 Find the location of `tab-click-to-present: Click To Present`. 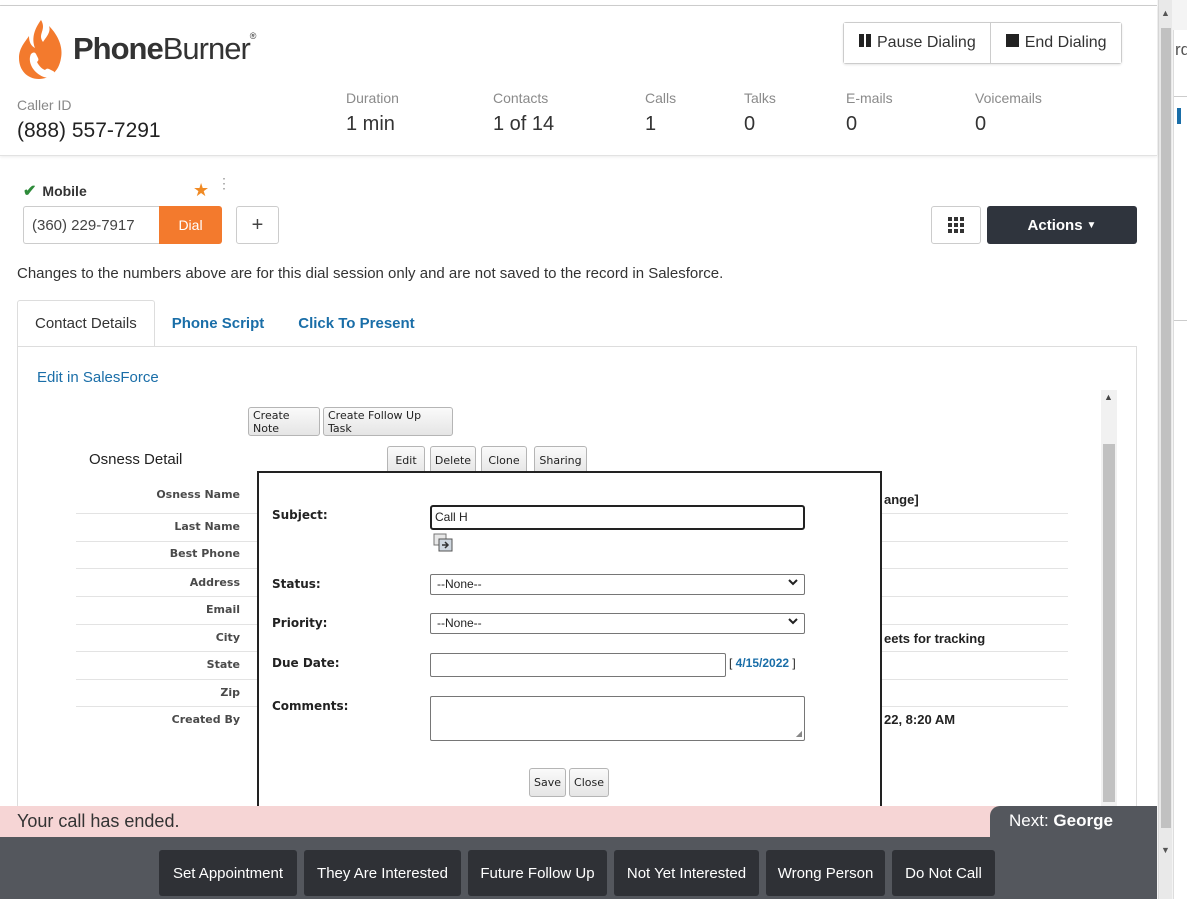

tab-click-to-present: Click To Present is located at coordinates (356, 323).